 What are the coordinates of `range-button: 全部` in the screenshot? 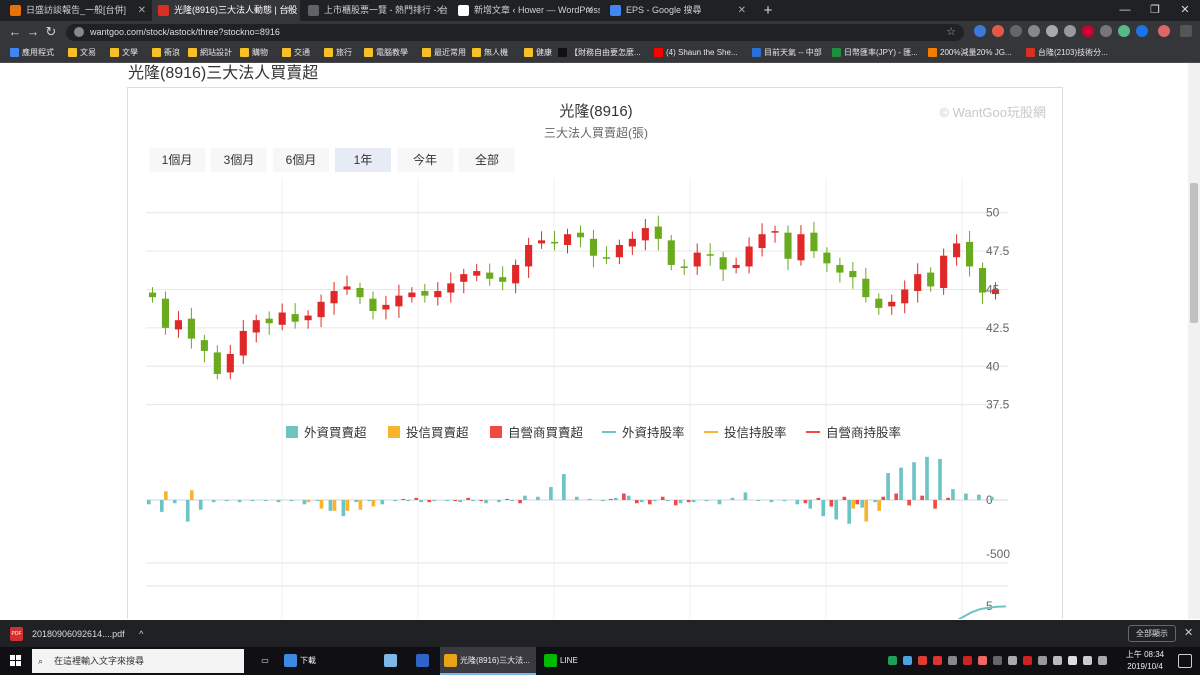 It's located at (487, 160).